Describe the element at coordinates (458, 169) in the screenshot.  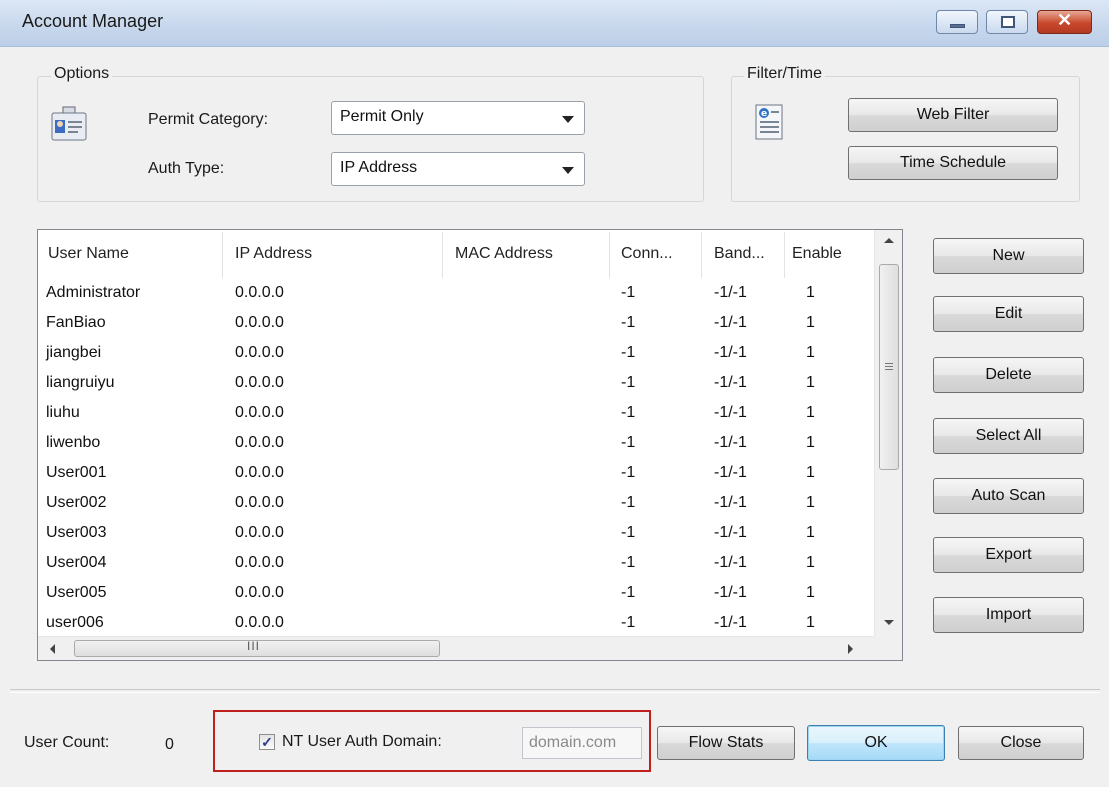
I see `auth-type-select: IP Address` at that location.